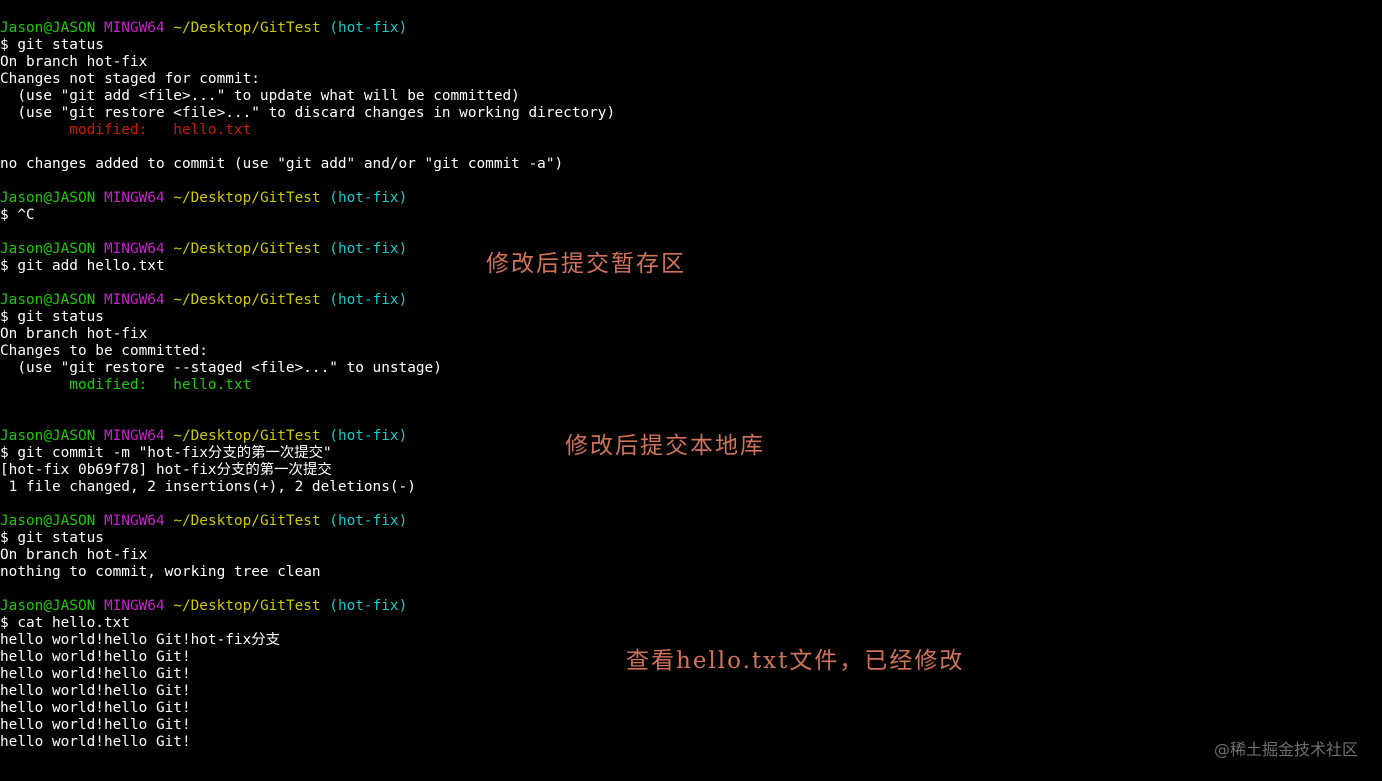 The height and width of the screenshot is (781, 1382). I want to click on watermark: @稀土掘金技术社区, so click(1285, 749).